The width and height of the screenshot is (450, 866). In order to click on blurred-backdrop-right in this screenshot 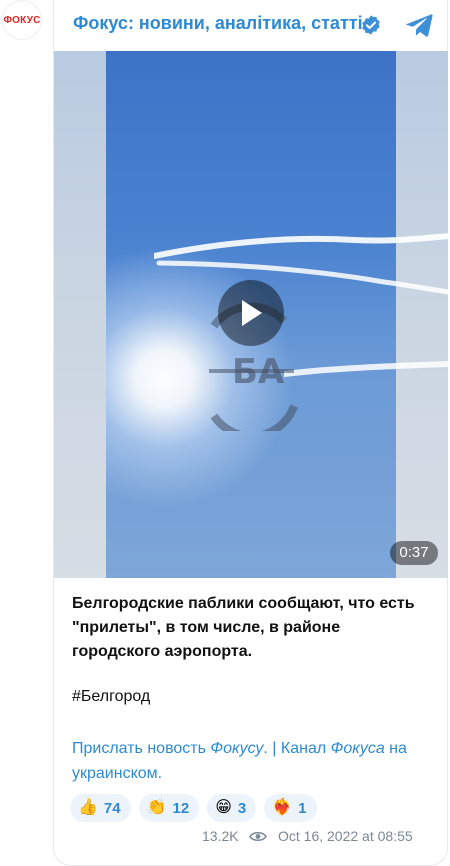, I will do `click(422, 314)`.